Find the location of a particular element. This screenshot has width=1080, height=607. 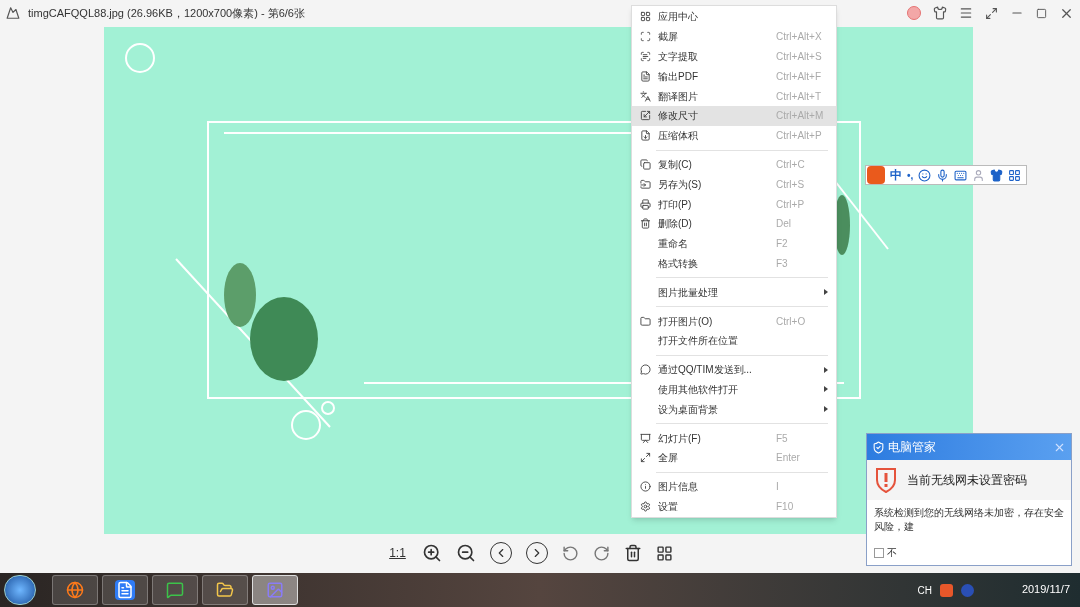

punctuation-toggle: •, is located at coordinates (910, 175).